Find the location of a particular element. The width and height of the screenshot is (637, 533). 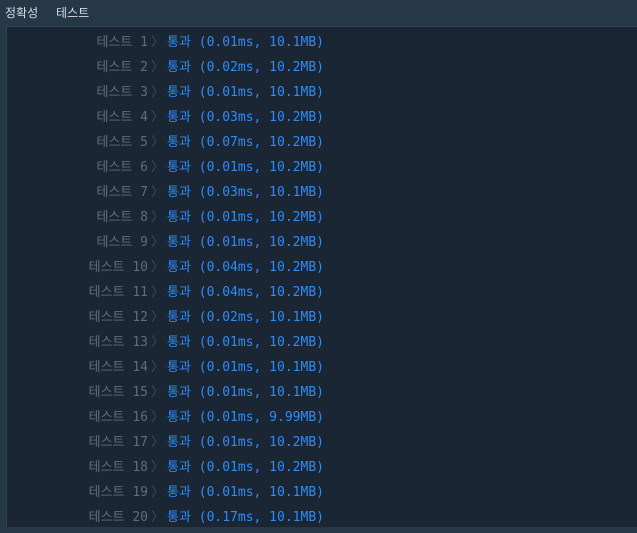

test-case-label: 테스트 6 is located at coordinates (122, 167).